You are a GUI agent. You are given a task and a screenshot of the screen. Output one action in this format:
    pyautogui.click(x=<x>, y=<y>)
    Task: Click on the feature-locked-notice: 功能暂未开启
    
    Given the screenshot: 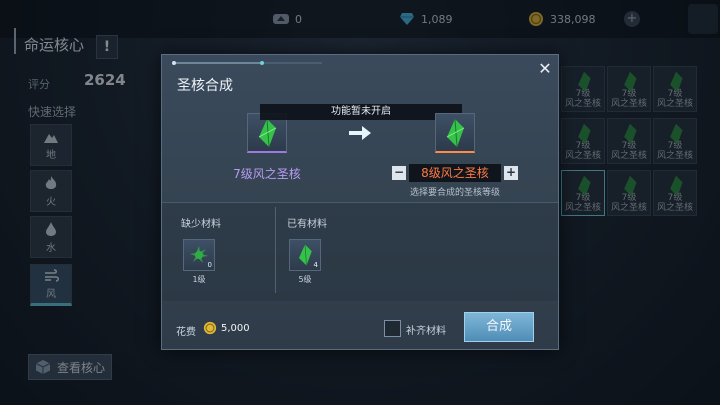 What is the action you would take?
    pyautogui.click(x=361, y=112)
    